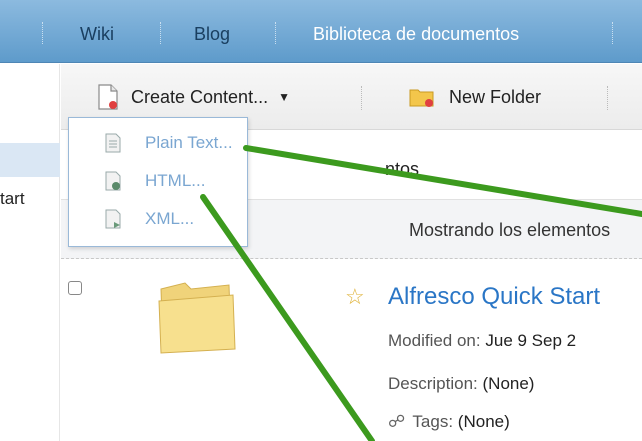 This screenshot has width=642, height=441. I want to click on top-nav-bar: Wiki Blog Biblioteca de documentos, so click(321, 31).